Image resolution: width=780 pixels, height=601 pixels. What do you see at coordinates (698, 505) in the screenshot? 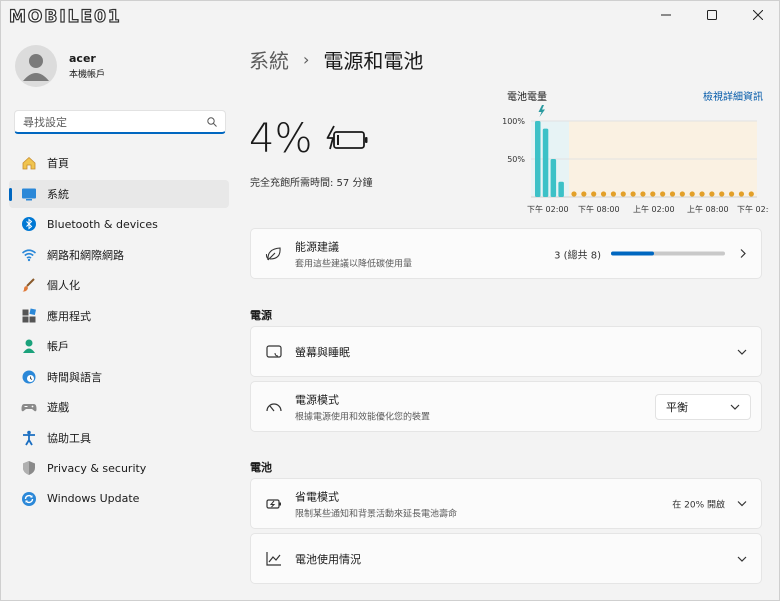
I see `battery-saver-status: 在 20% 開啟` at bounding box center [698, 505].